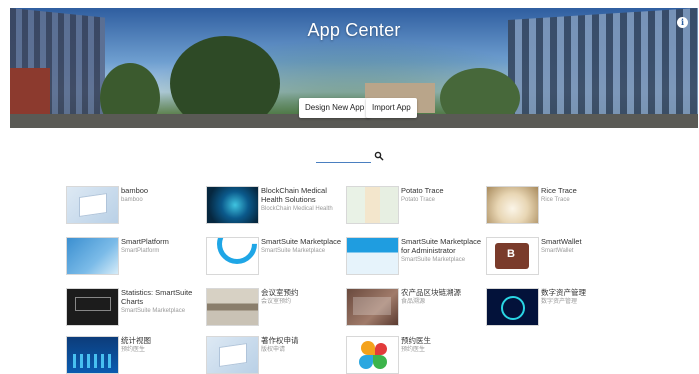 The height and width of the screenshot is (374, 699). Describe the element at coordinates (280, 292) in the screenshot. I see `app-title: 会议室预约` at that location.